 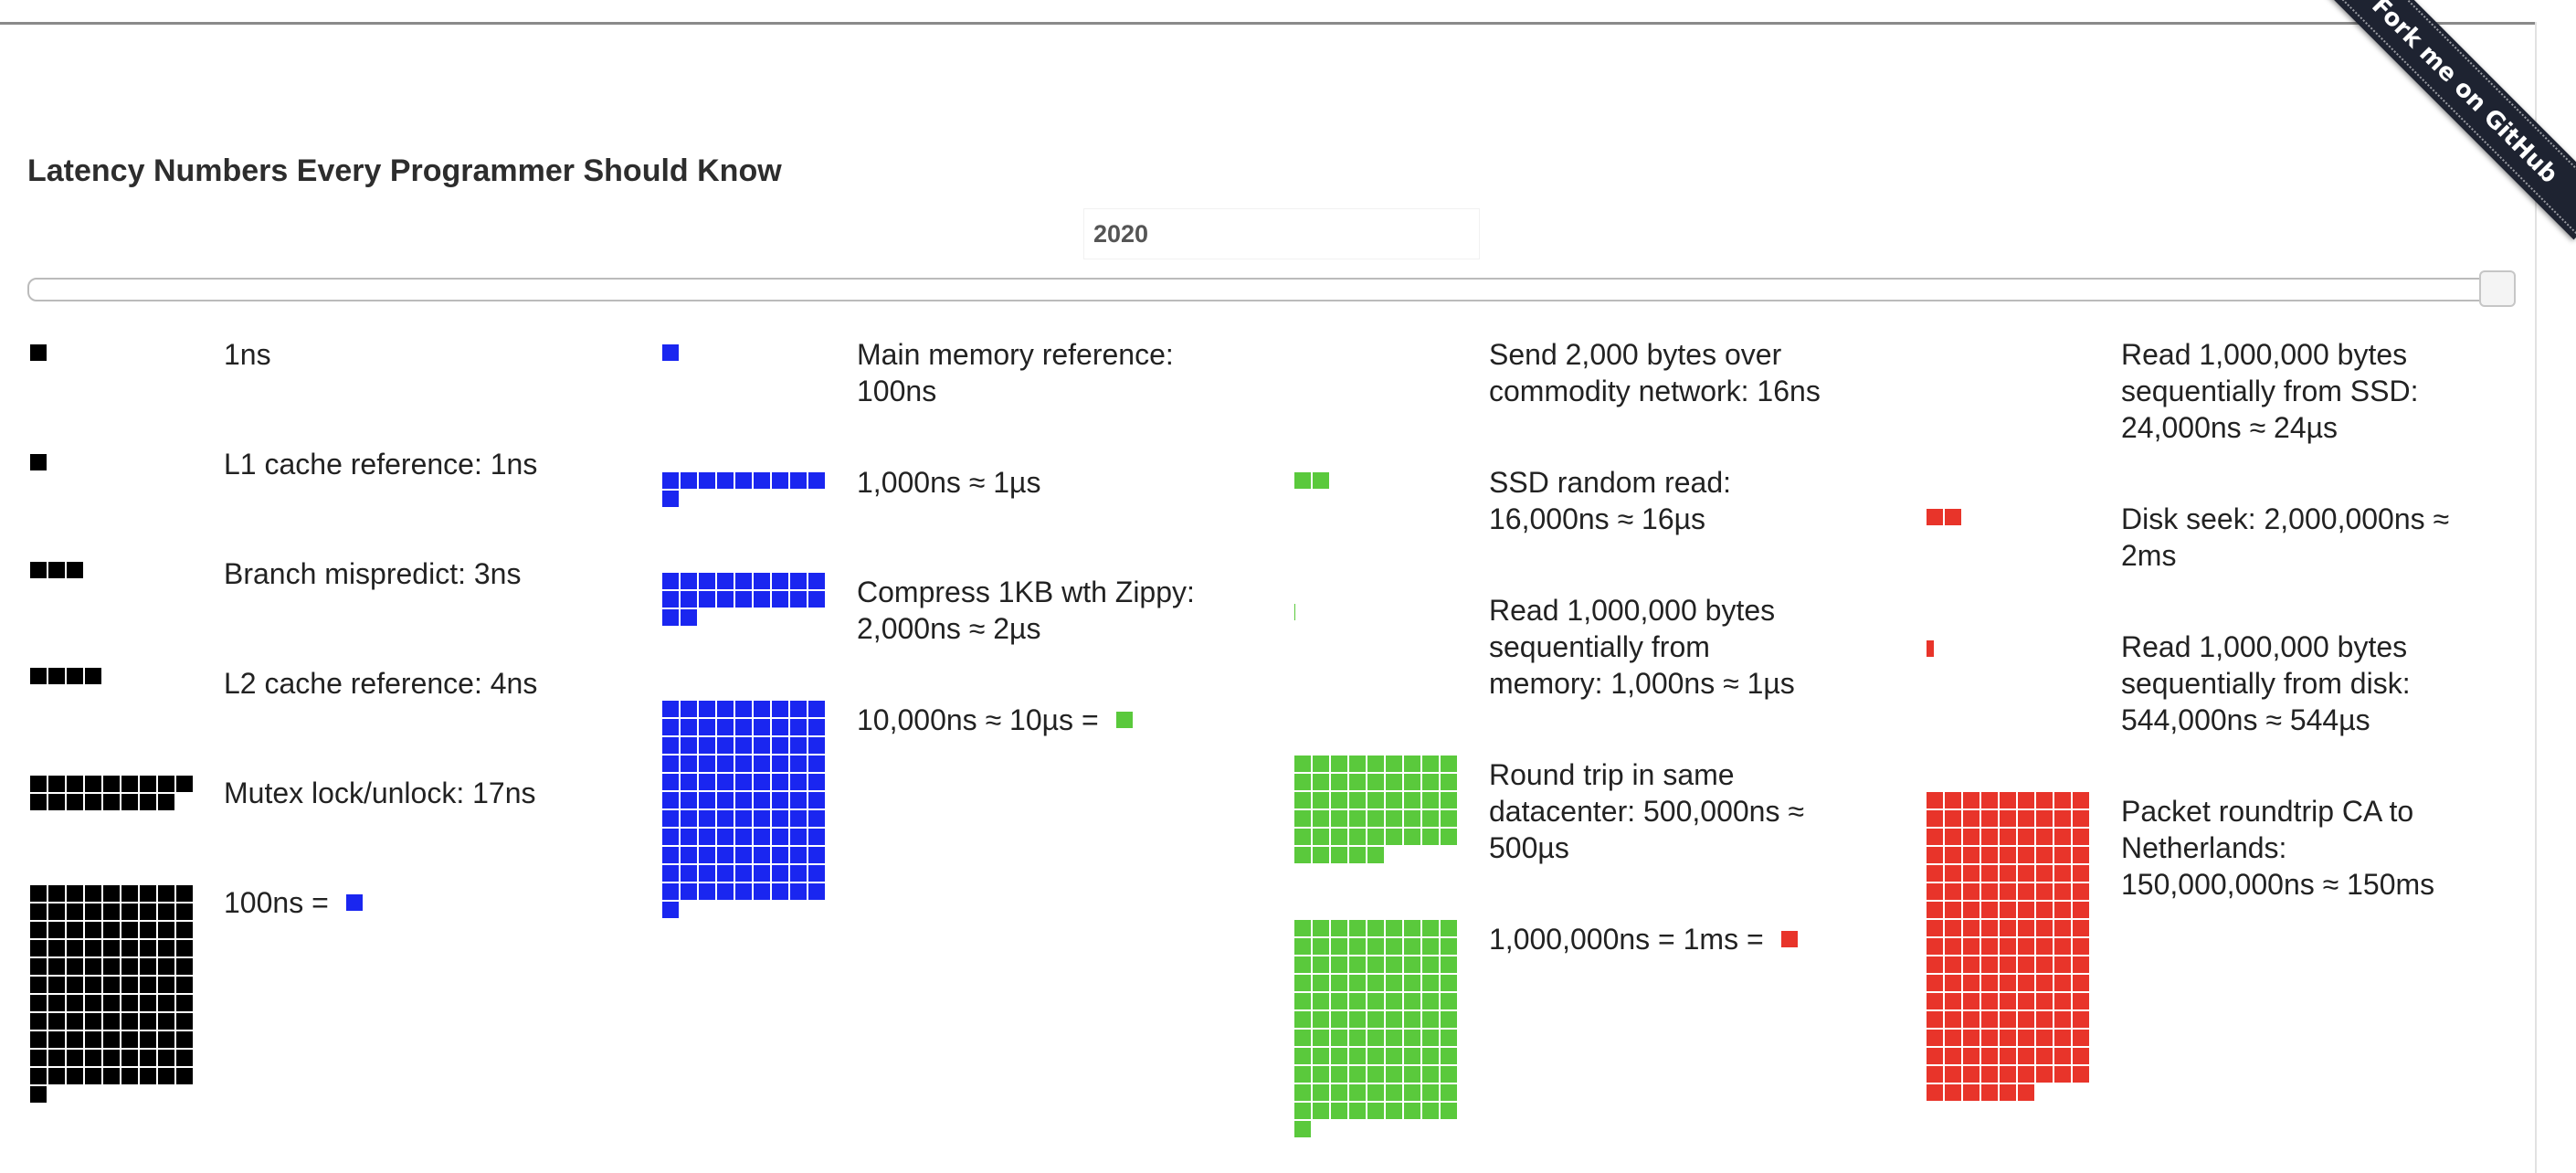 I want to click on year-slider-track, so click(x=1271, y=289).